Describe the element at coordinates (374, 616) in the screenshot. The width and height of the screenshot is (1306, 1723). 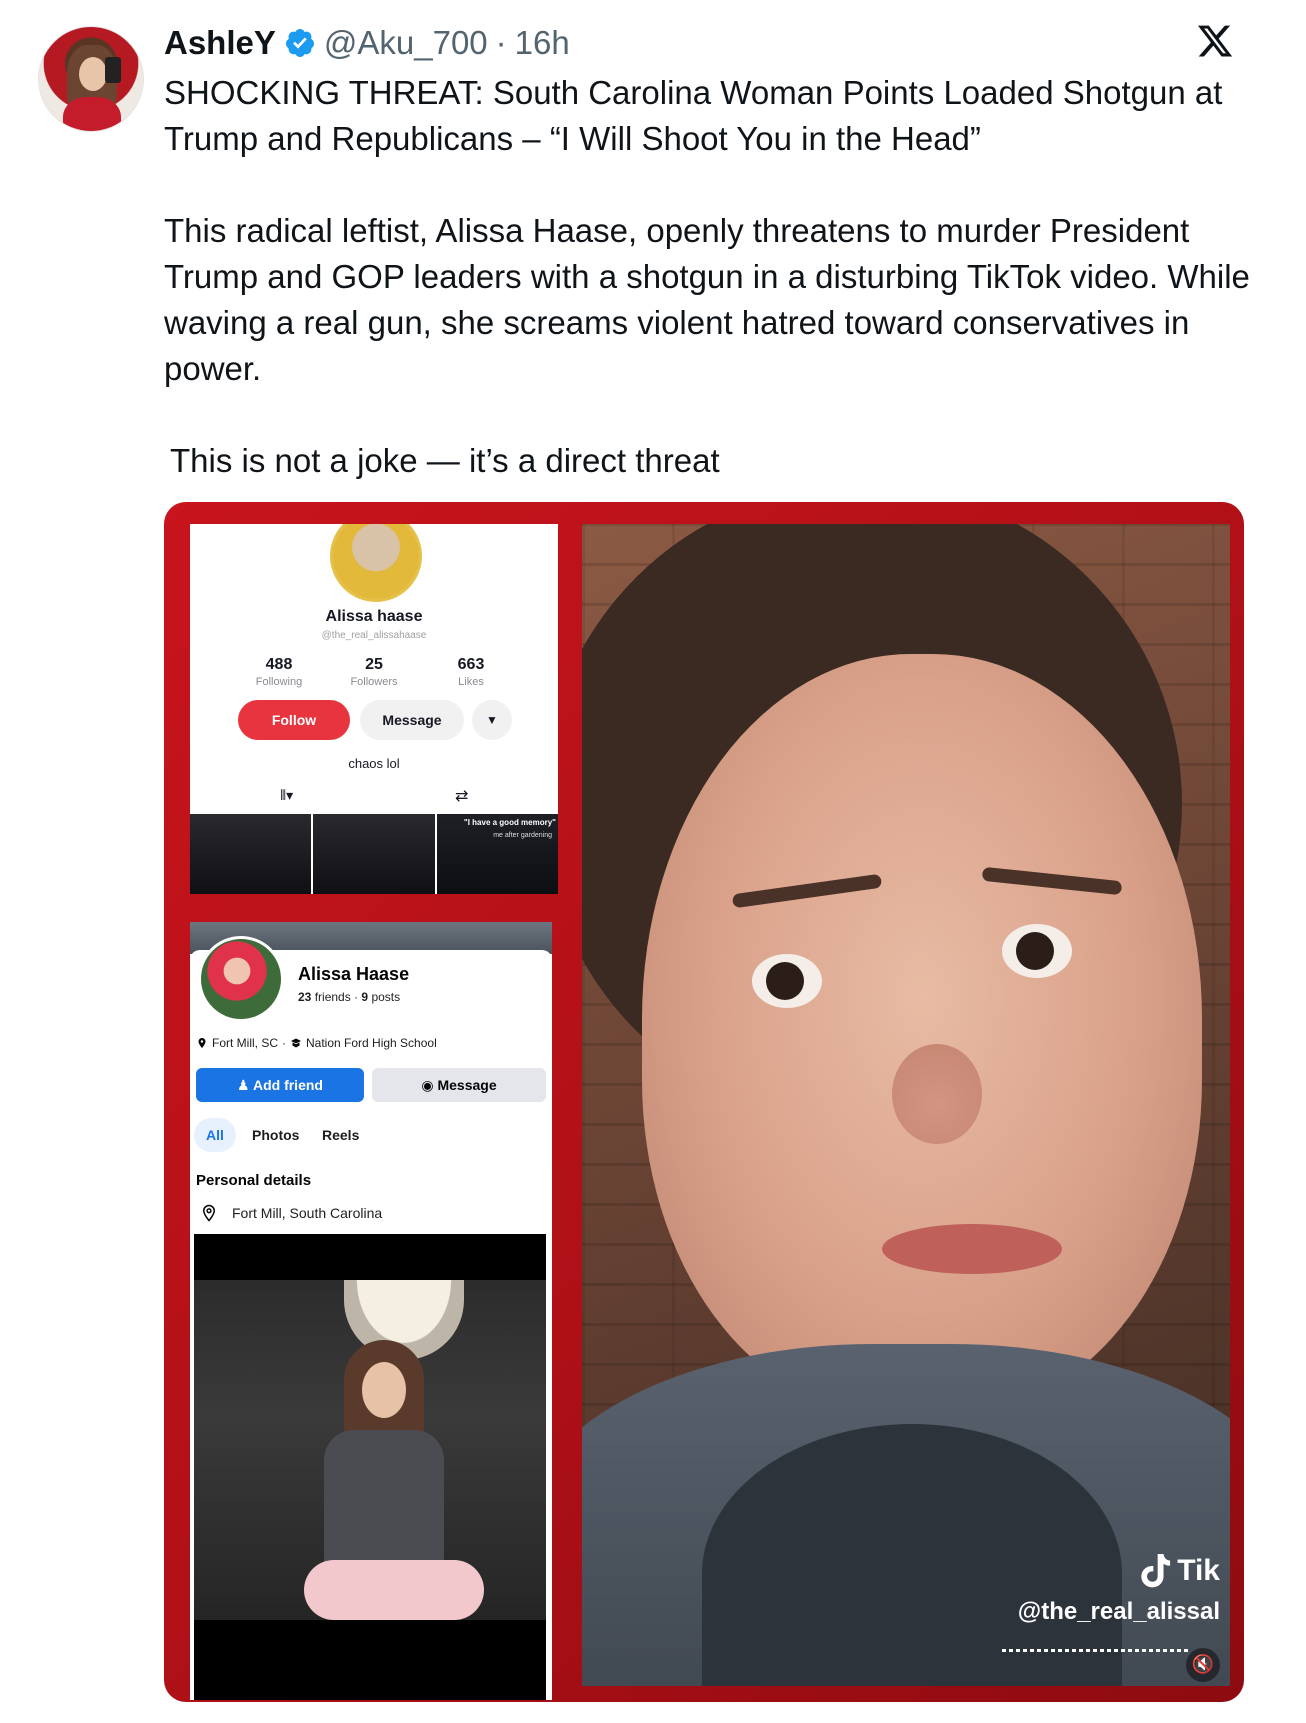
I see `tiktok-name: Alissa haase` at that location.